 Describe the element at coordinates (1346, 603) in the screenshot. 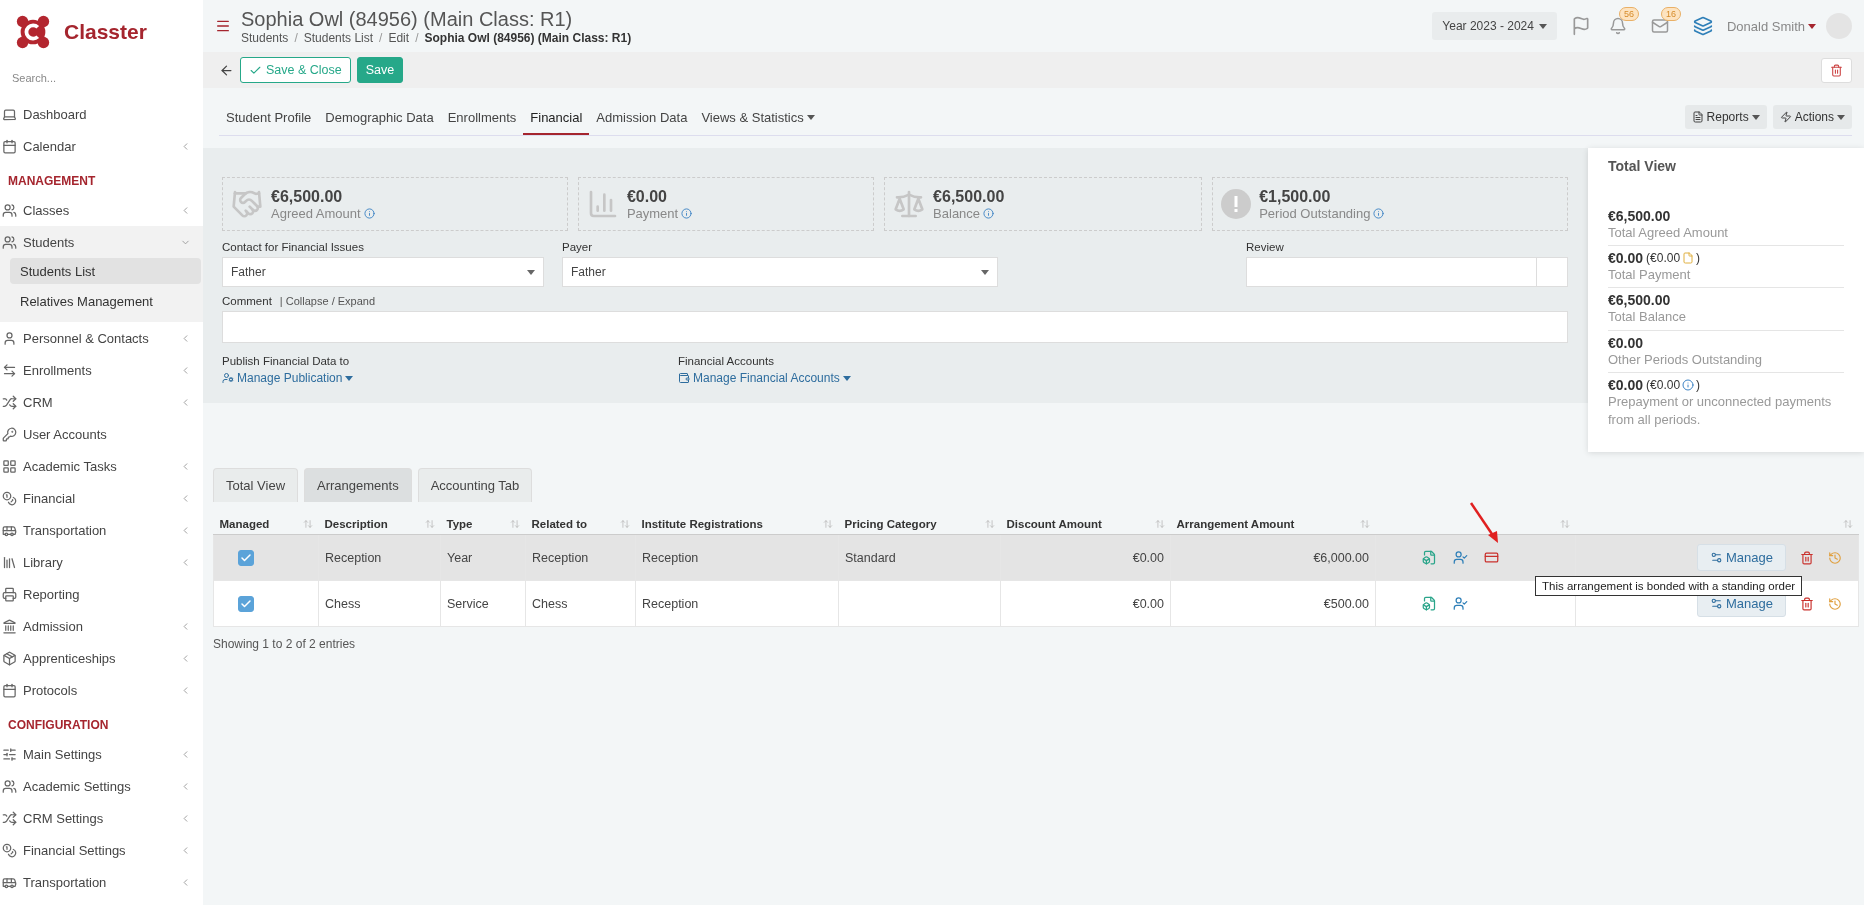

I see `table-cell: €500.00` at that location.